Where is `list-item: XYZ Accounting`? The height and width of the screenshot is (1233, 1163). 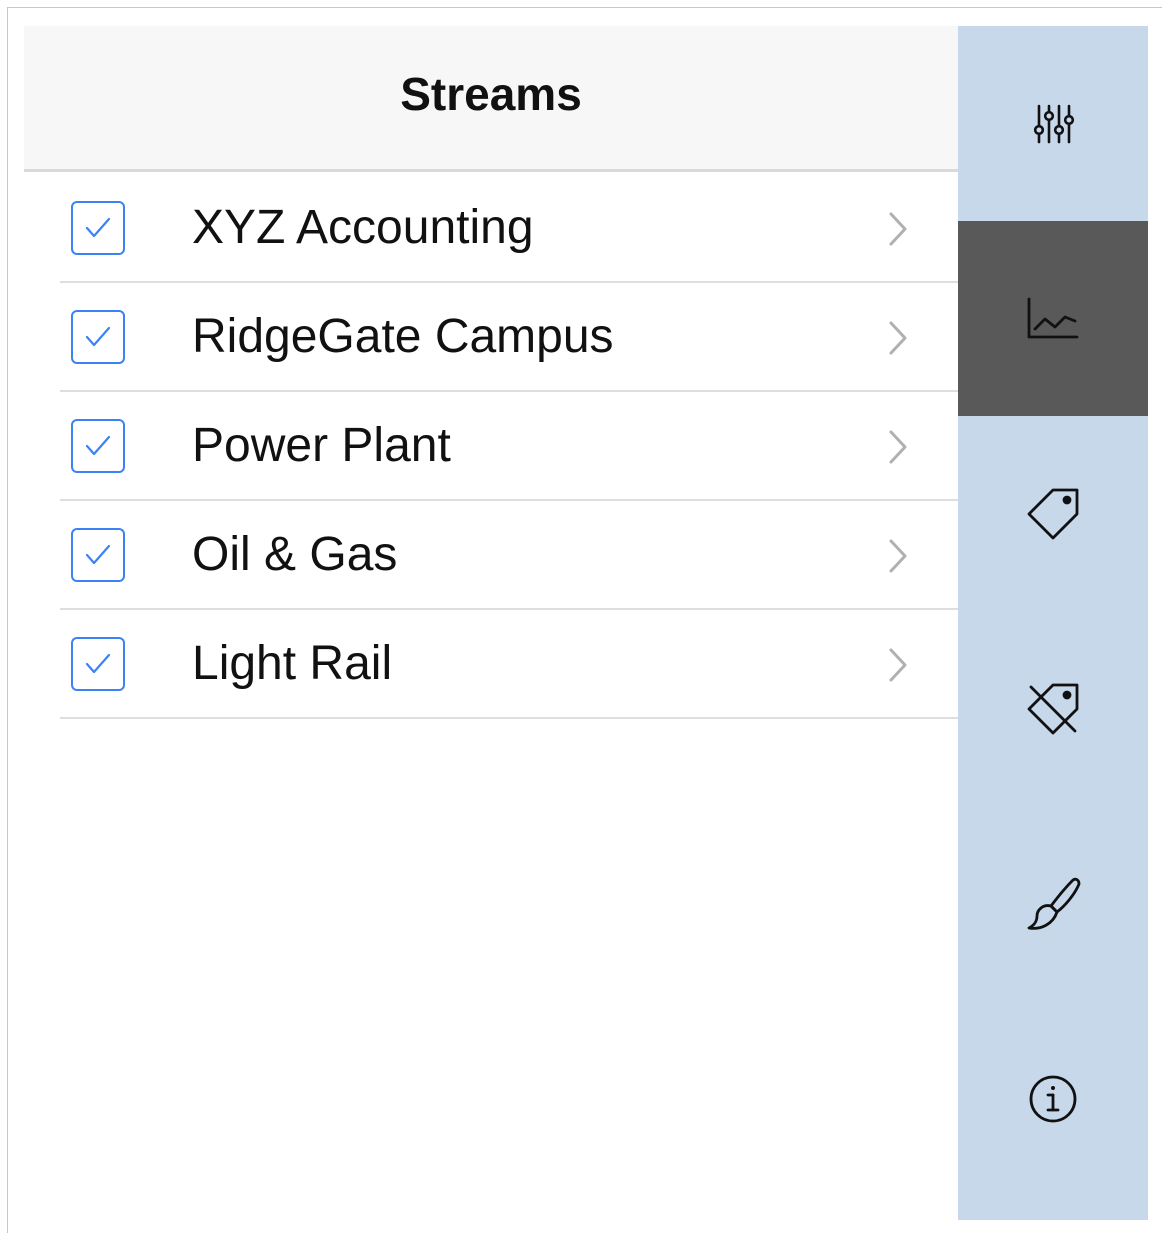
list-item: XYZ Accounting is located at coordinates (491, 228).